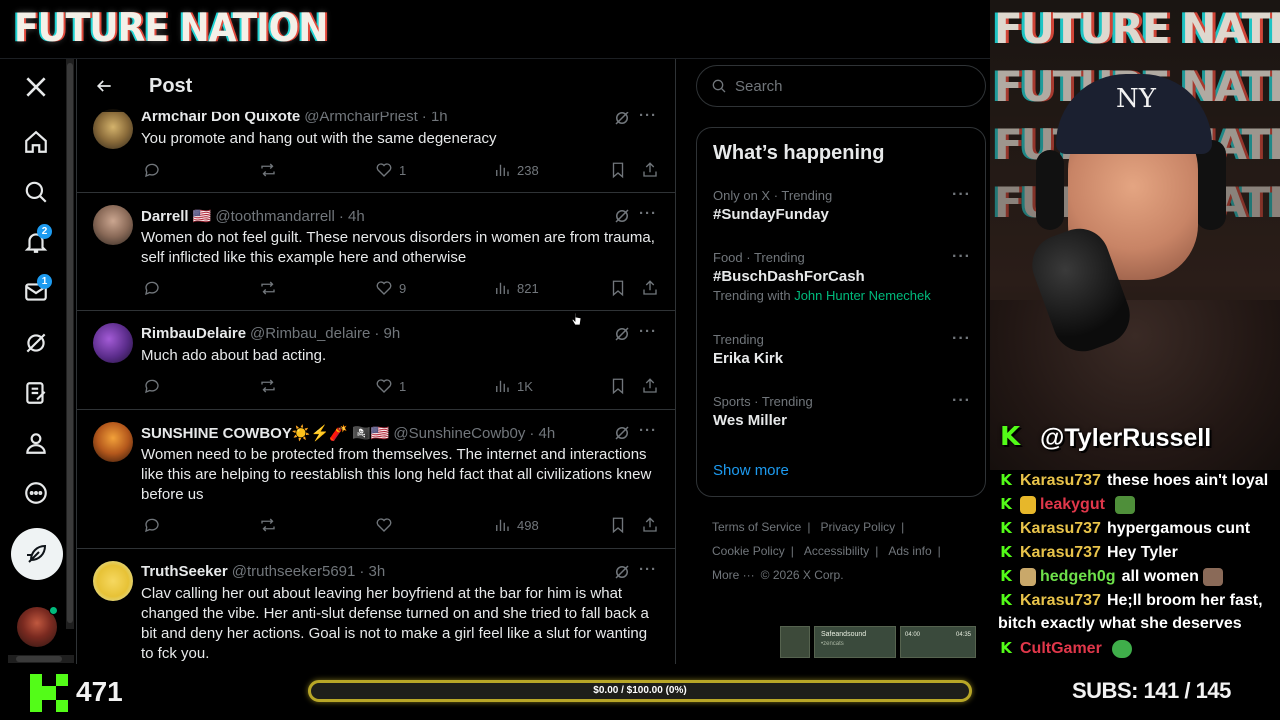 The width and height of the screenshot is (1280, 720). What do you see at coordinates (171, 86) in the screenshot?
I see `page-title: Post` at bounding box center [171, 86].